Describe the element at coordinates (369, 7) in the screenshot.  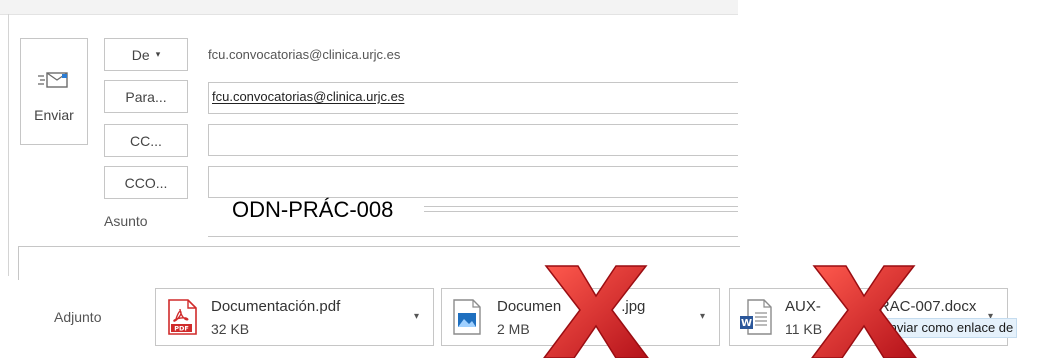
I see `top-toolbar-strip` at that location.